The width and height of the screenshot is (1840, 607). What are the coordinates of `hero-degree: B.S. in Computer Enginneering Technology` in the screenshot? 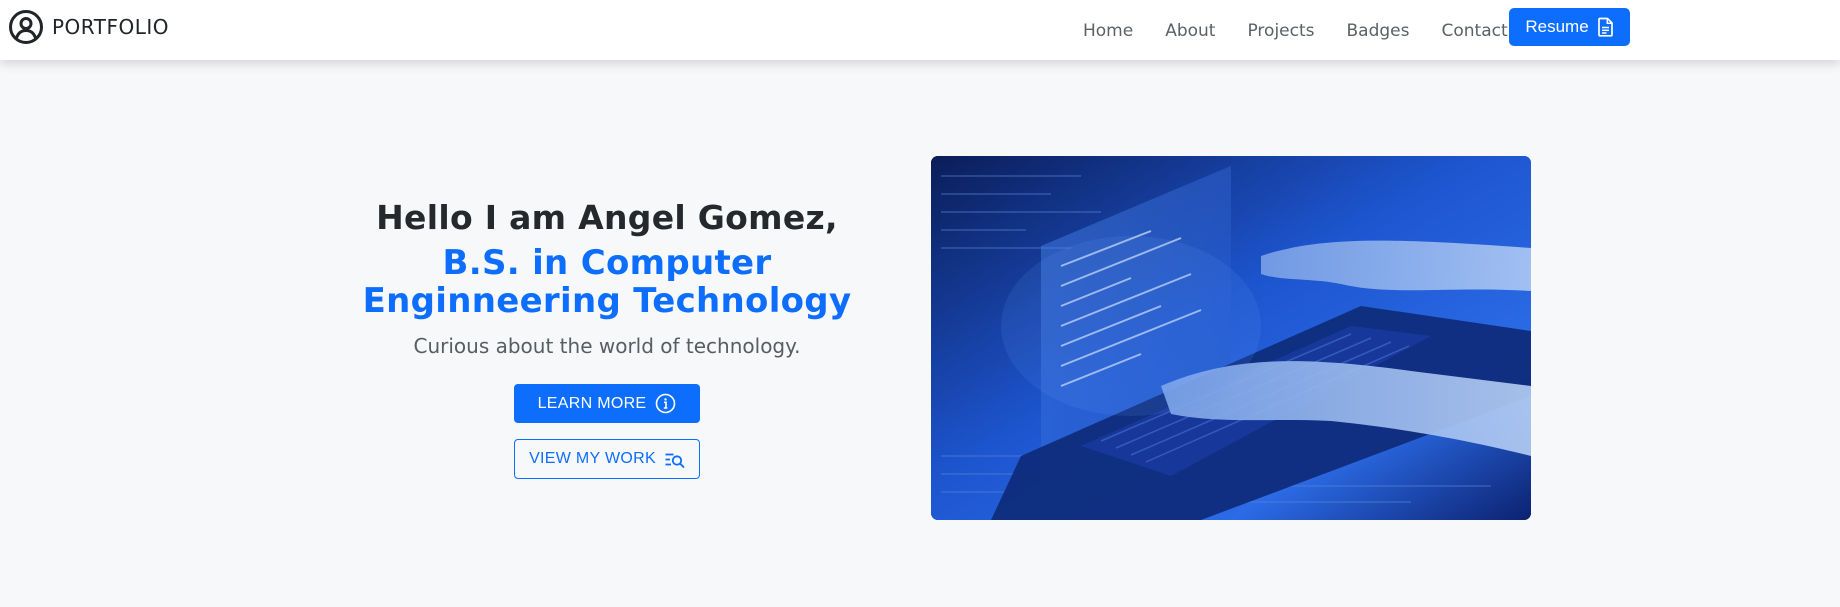 It's located at (607, 282).